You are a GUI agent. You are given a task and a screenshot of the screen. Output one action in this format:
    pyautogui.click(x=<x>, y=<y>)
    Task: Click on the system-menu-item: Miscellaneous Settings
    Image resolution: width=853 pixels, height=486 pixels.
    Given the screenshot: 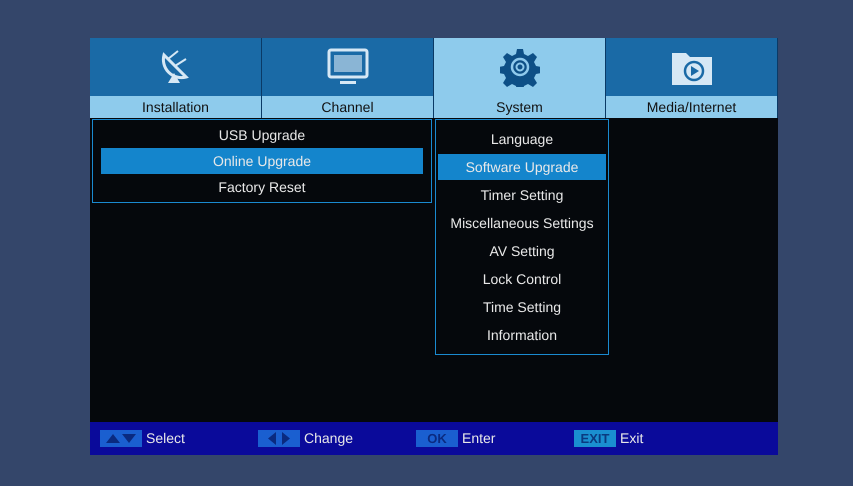 What is the action you would take?
    pyautogui.click(x=522, y=223)
    